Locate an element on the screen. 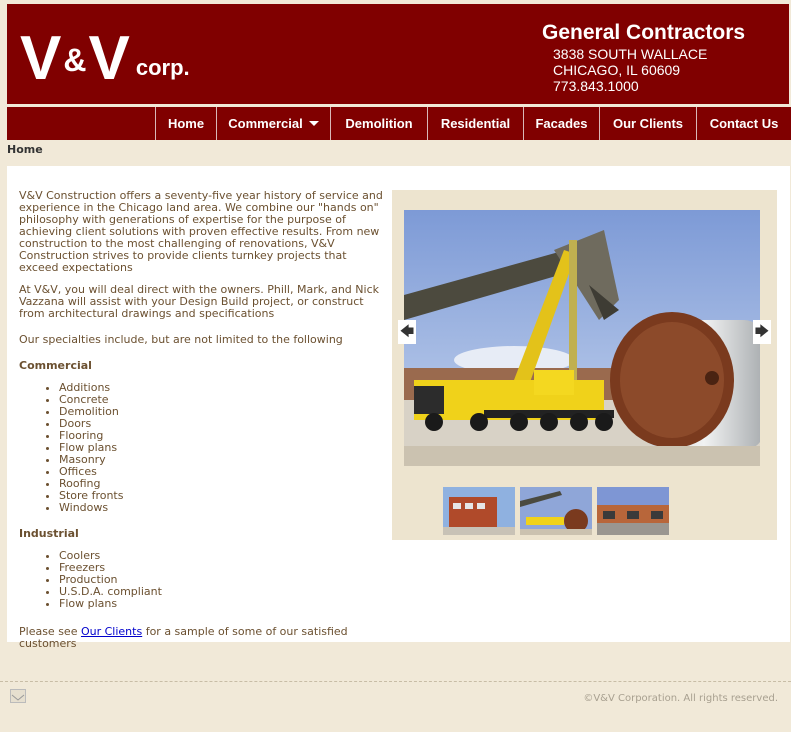  nav-residential: Residential is located at coordinates (475, 123).